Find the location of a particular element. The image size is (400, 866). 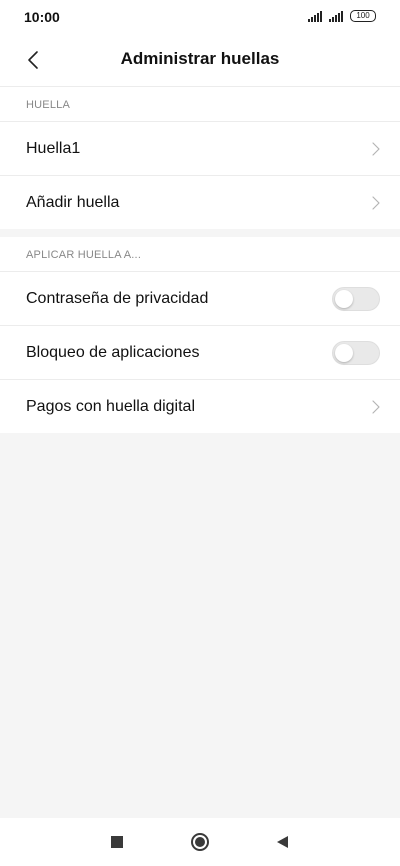

row-label: Añadir huella is located at coordinates (73, 202).